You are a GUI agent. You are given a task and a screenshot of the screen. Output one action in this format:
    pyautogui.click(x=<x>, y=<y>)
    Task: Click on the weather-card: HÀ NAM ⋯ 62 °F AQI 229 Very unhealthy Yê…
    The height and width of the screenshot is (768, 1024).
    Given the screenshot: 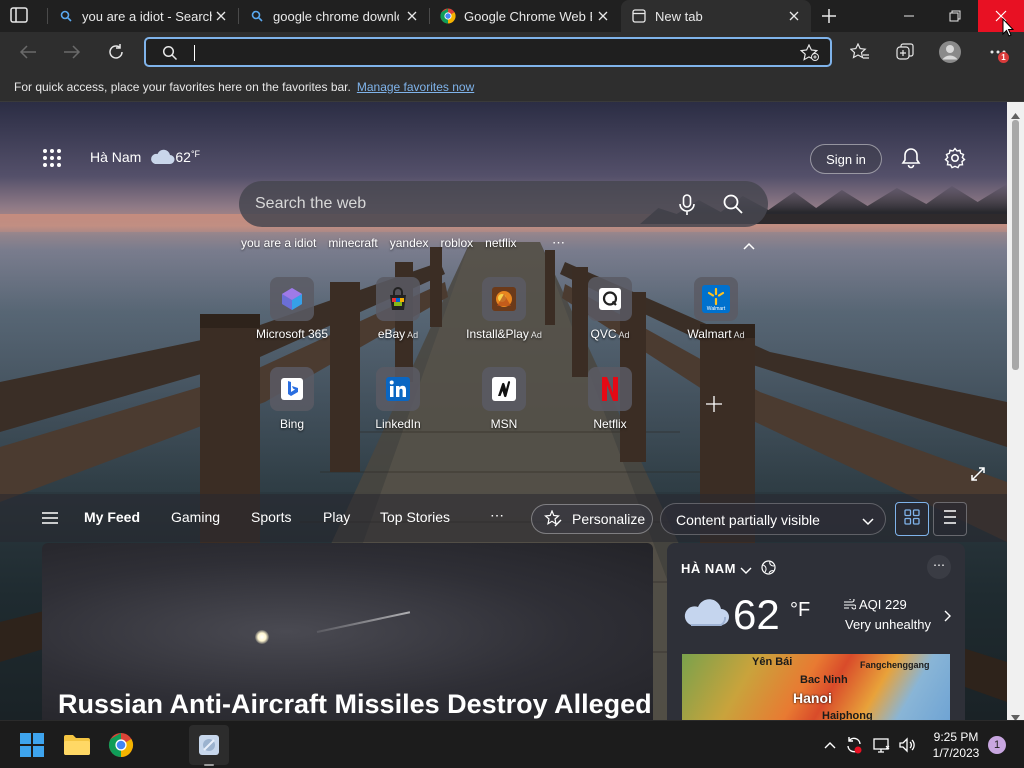 What is the action you would take?
    pyautogui.click(x=816, y=631)
    